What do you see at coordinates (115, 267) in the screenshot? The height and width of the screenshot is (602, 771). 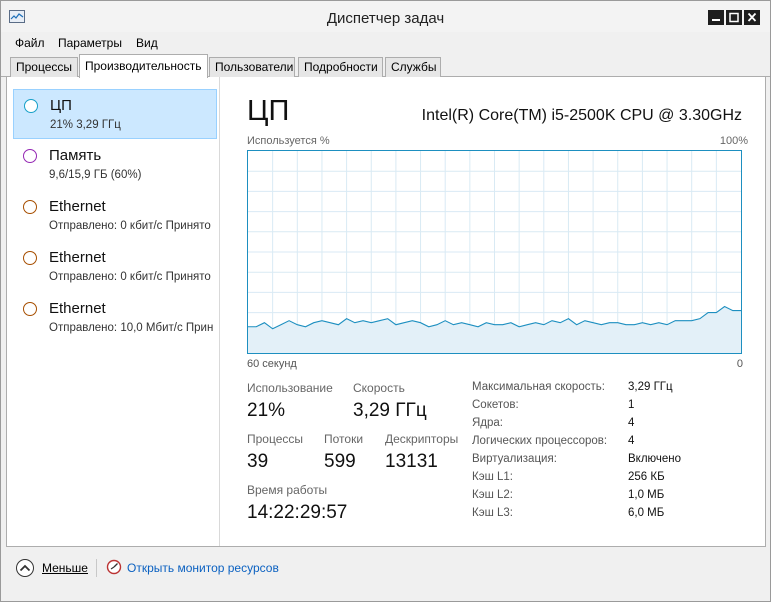 I see `sidebar-item-ethernet-2: Ethernet Отправлено: 0 кбит/с Принято` at bounding box center [115, 267].